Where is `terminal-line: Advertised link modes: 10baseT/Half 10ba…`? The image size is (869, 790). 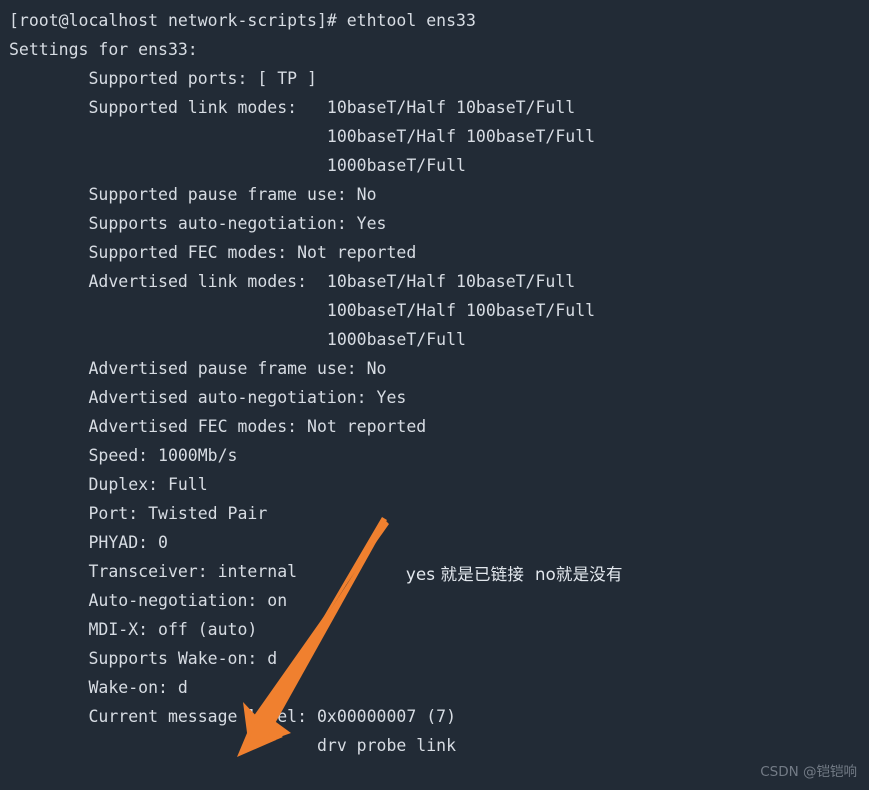 terminal-line: Advertised link modes: 10baseT/Half 10ba… is located at coordinates (292, 281).